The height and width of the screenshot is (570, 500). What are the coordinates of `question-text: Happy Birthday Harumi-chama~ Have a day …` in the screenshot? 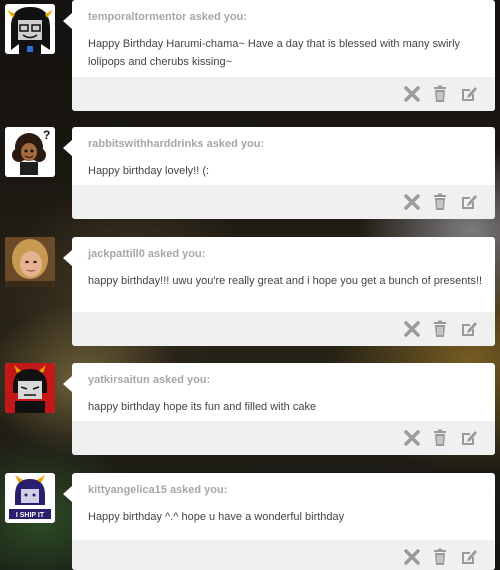 It's located at (274, 53).